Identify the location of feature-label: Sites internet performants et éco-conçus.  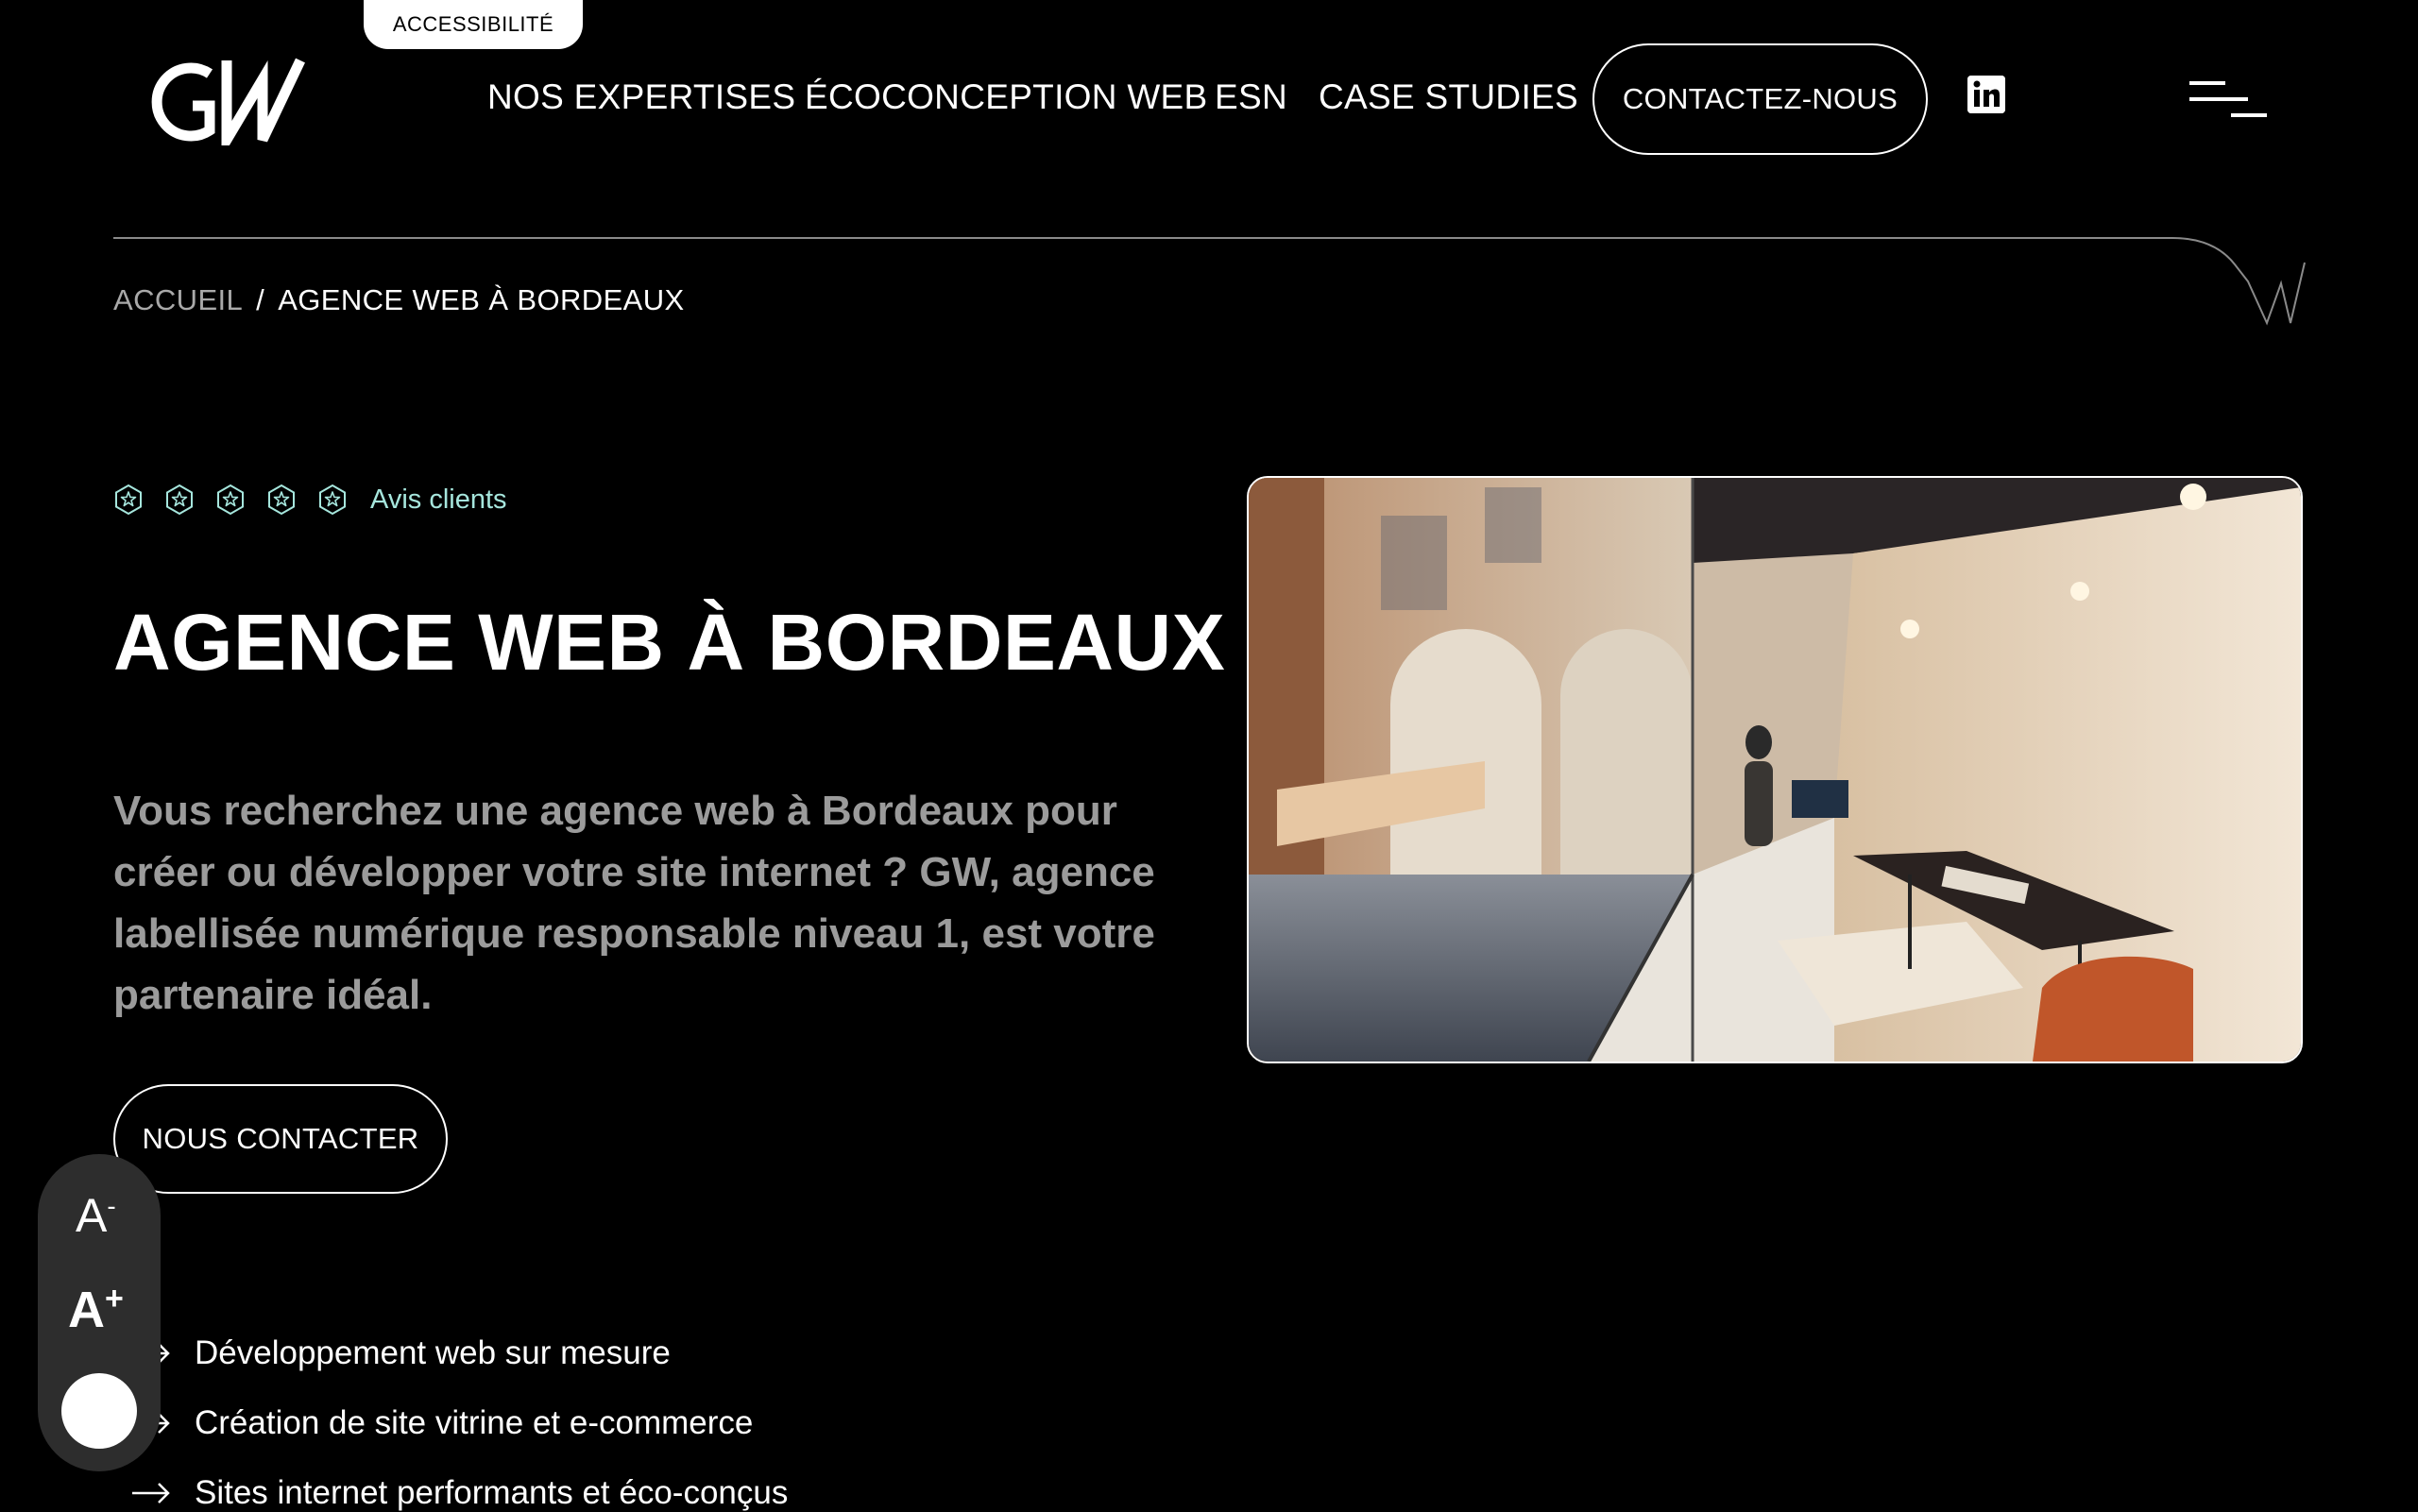
(492, 1492).